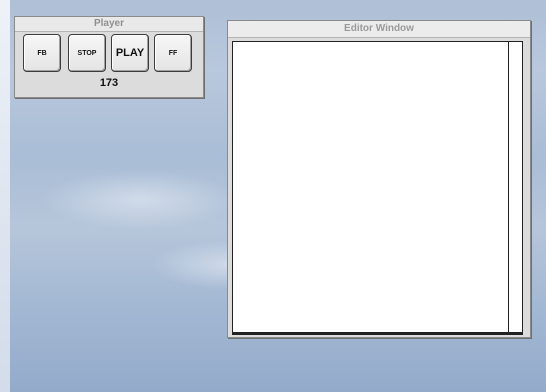 The image size is (546, 392). What do you see at coordinates (140, 200) in the screenshot?
I see `desktop-cloud` at bounding box center [140, 200].